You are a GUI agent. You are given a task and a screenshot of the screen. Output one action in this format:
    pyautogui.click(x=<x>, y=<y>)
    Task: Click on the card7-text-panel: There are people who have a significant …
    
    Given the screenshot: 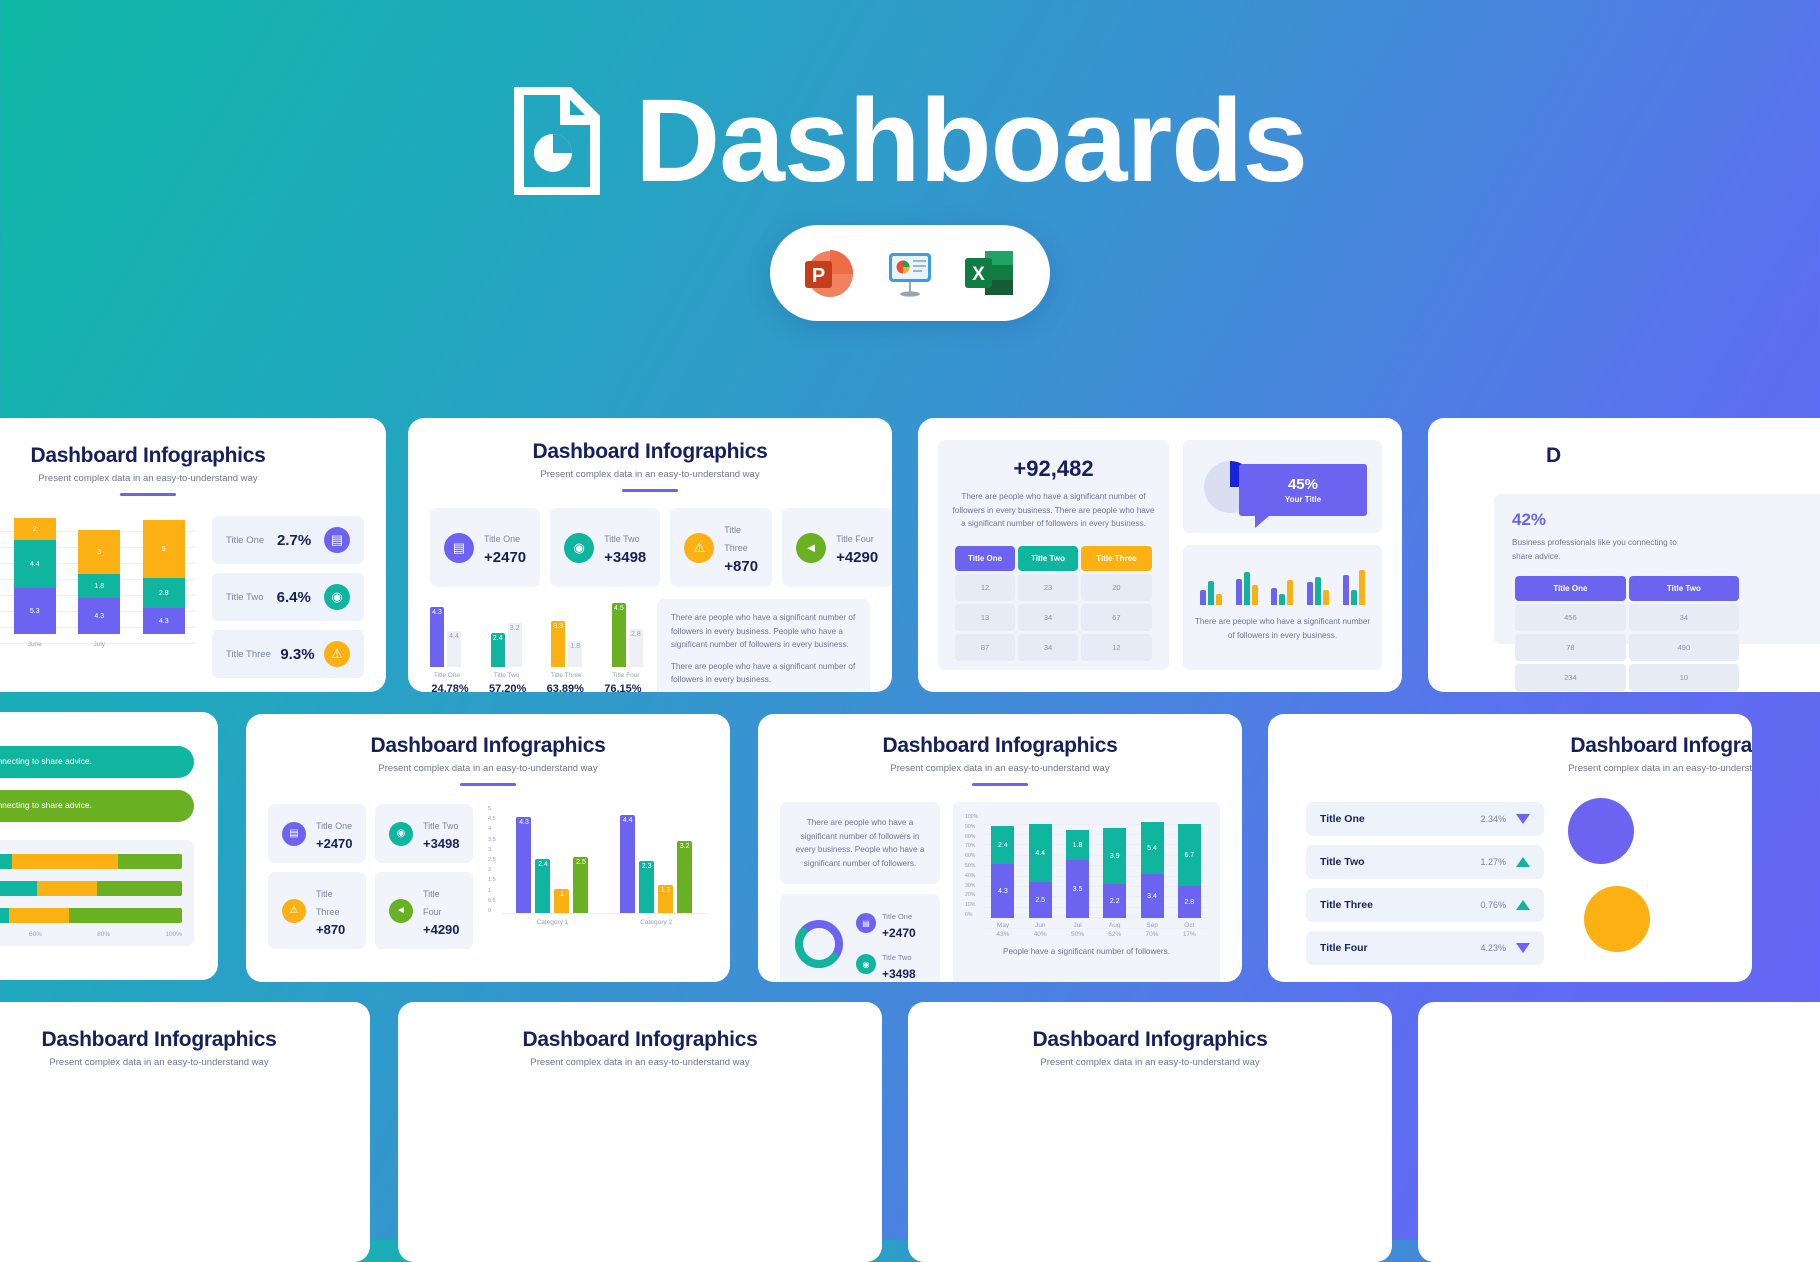 What is the action you would take?
    pyautogui.click(x=860, y=843)
    